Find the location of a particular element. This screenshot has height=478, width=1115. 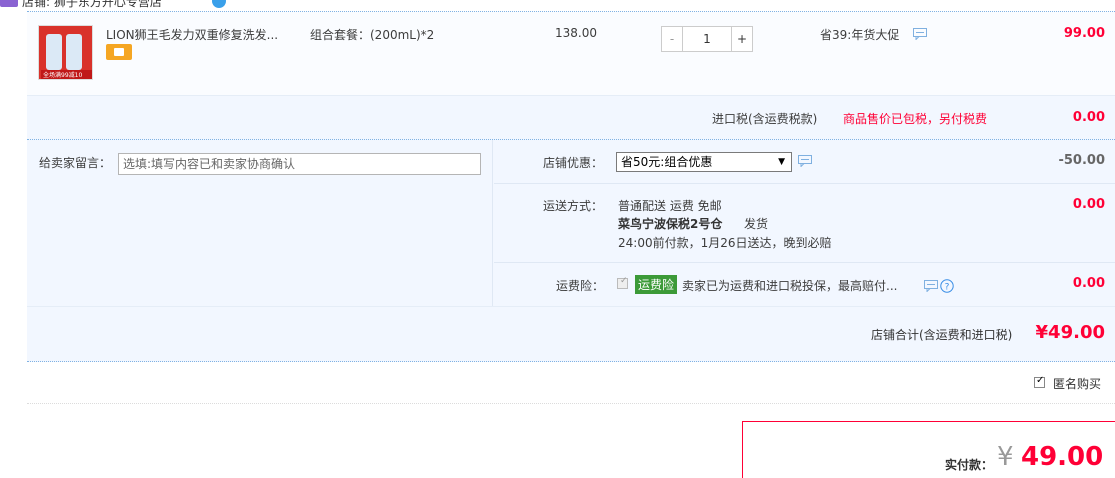

shipping-value: 0.00 is located at coordinates (1088, 204).